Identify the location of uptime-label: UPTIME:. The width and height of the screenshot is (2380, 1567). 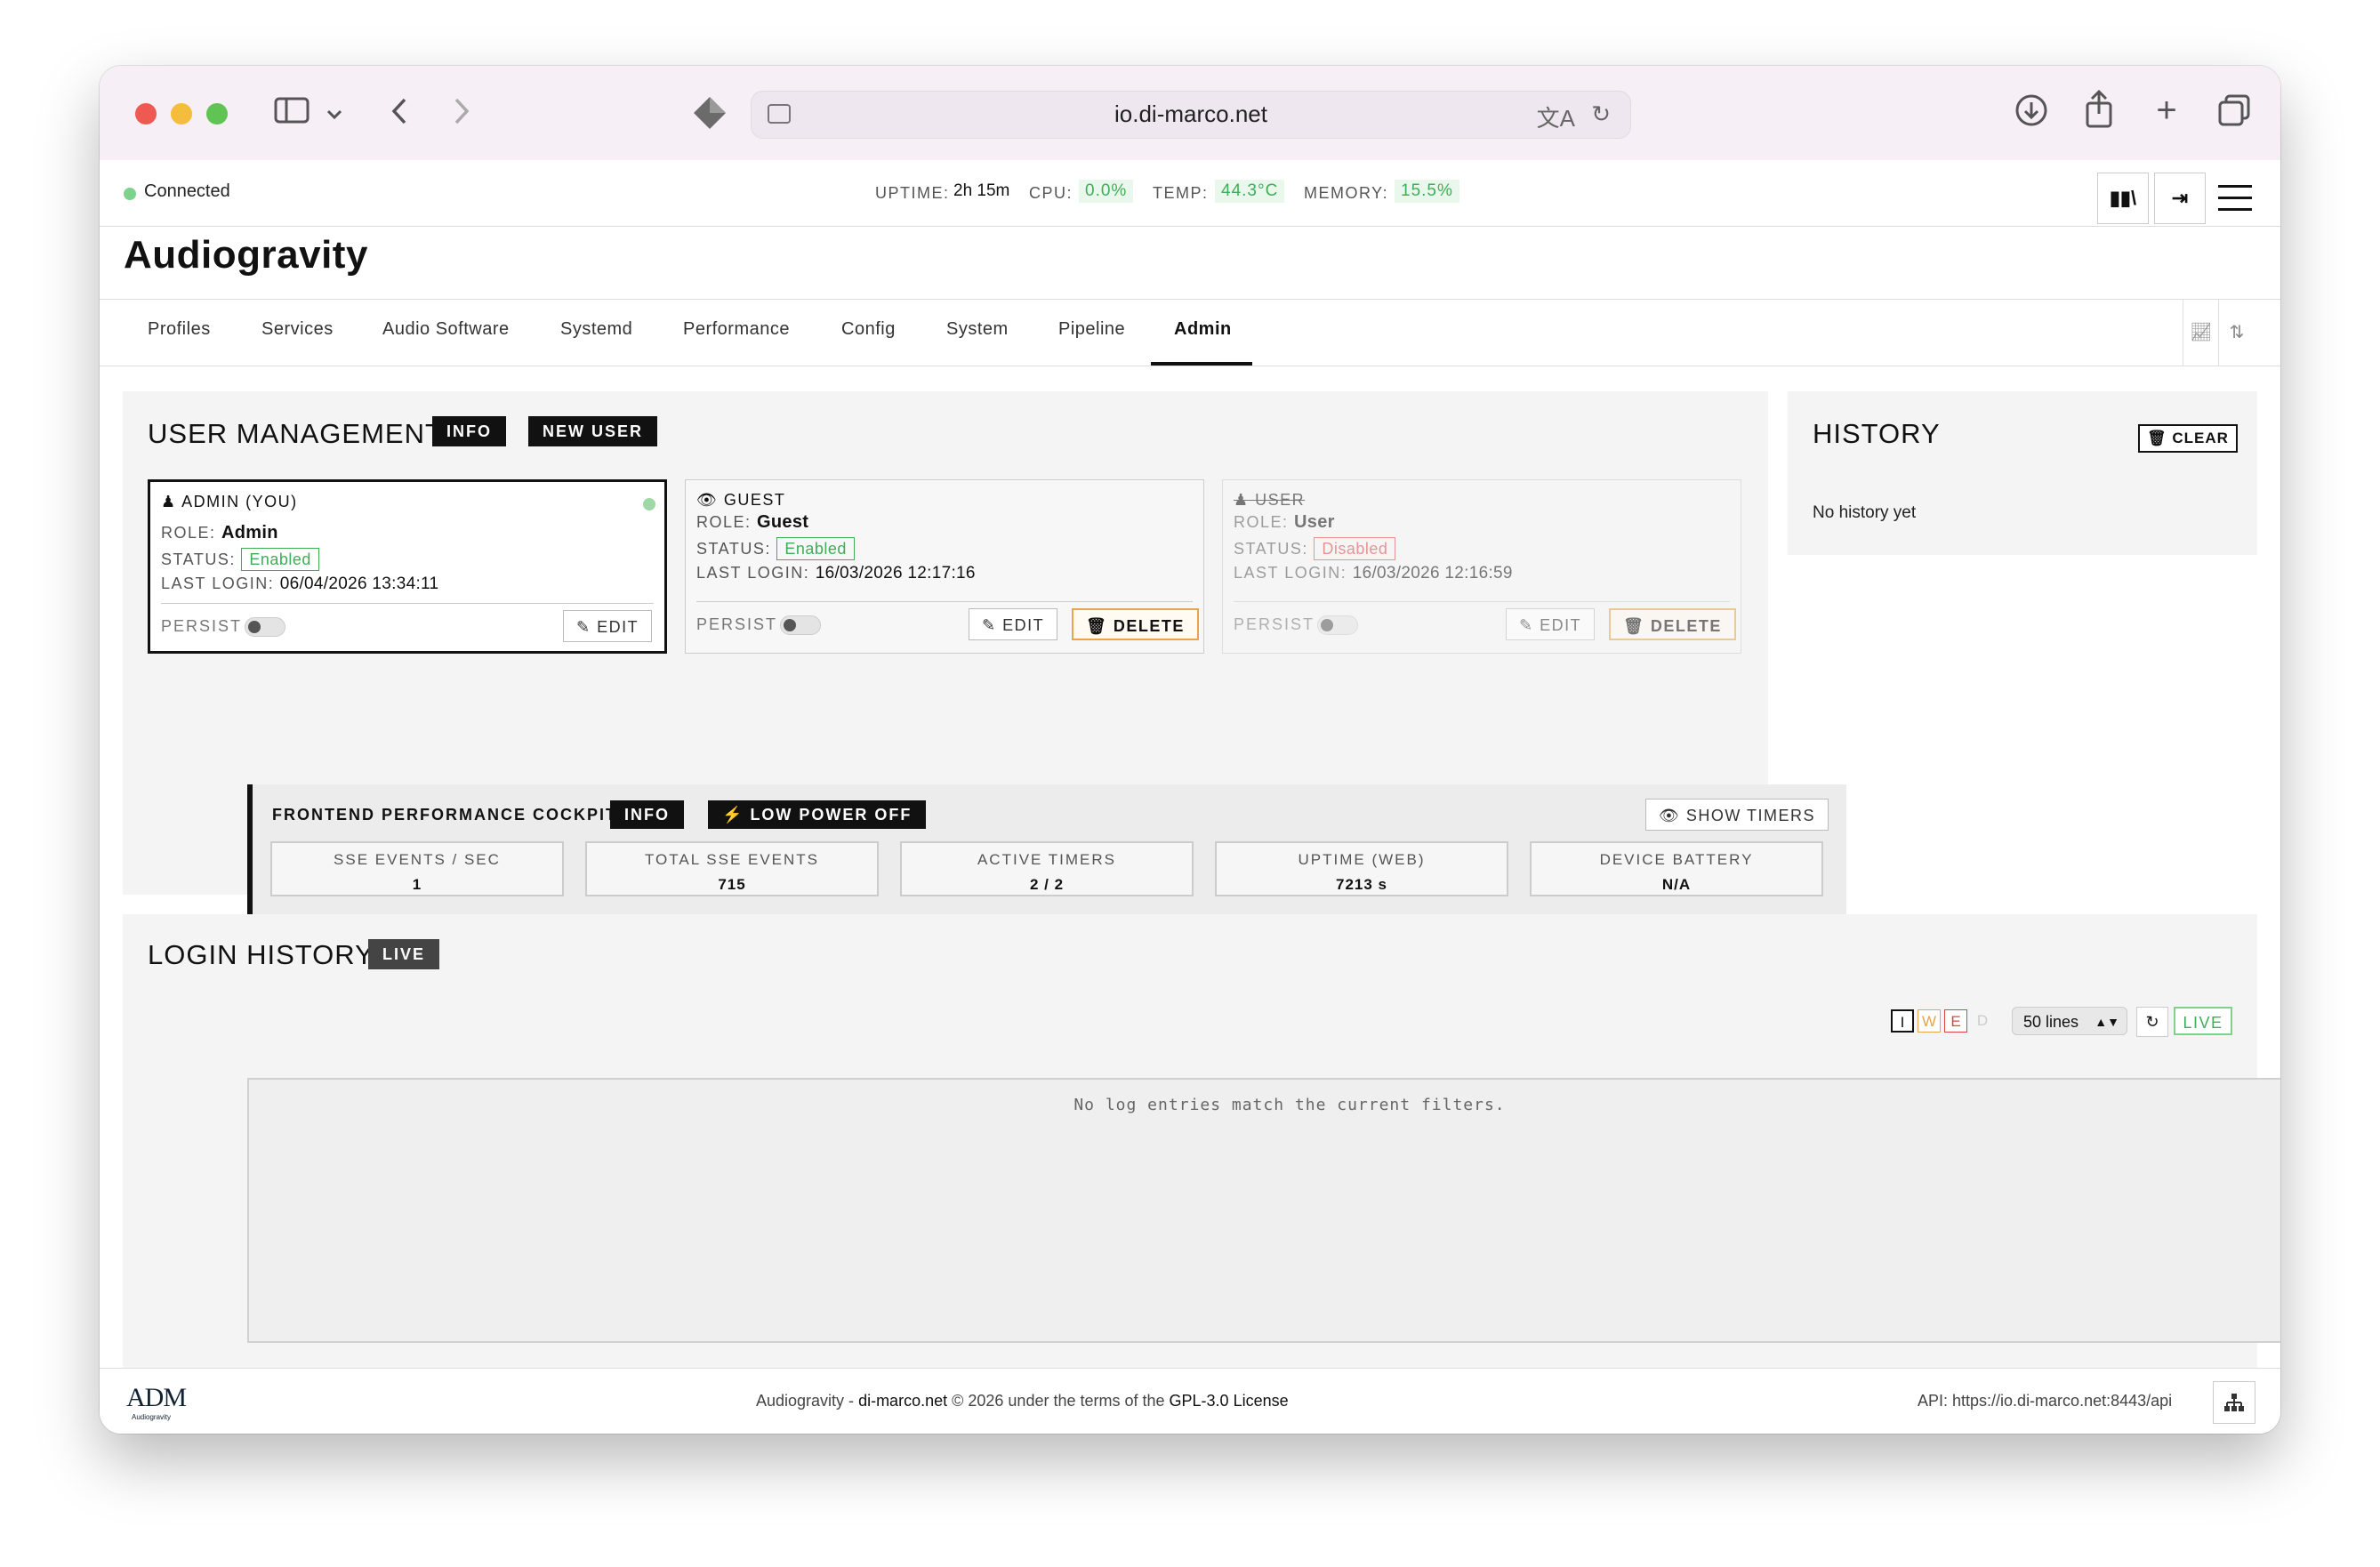
(912, 193).